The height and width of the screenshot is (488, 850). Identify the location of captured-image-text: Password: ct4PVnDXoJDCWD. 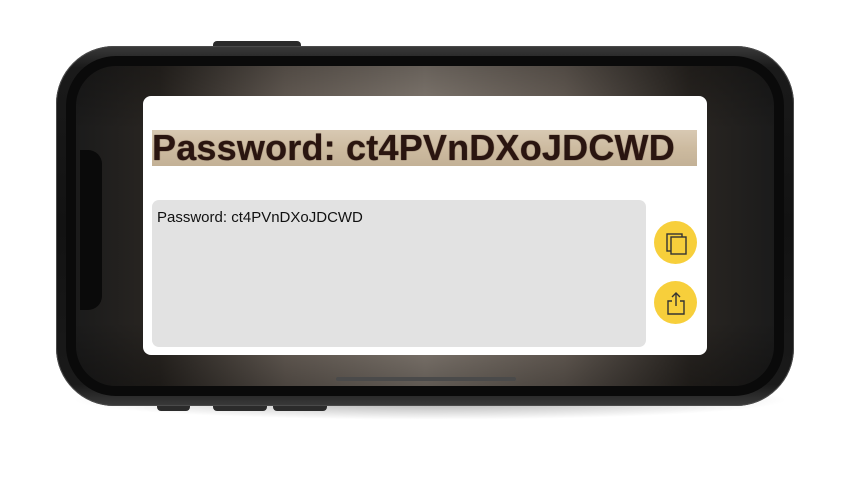
(413, 148).